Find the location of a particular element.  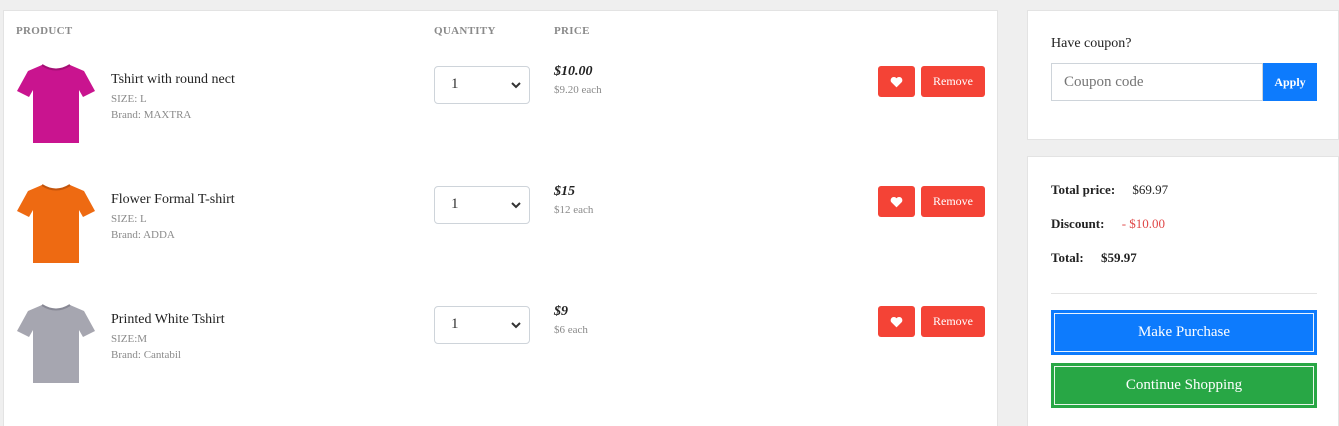

total-row: Total: $59.97 is located at coordinates (1094, 258).